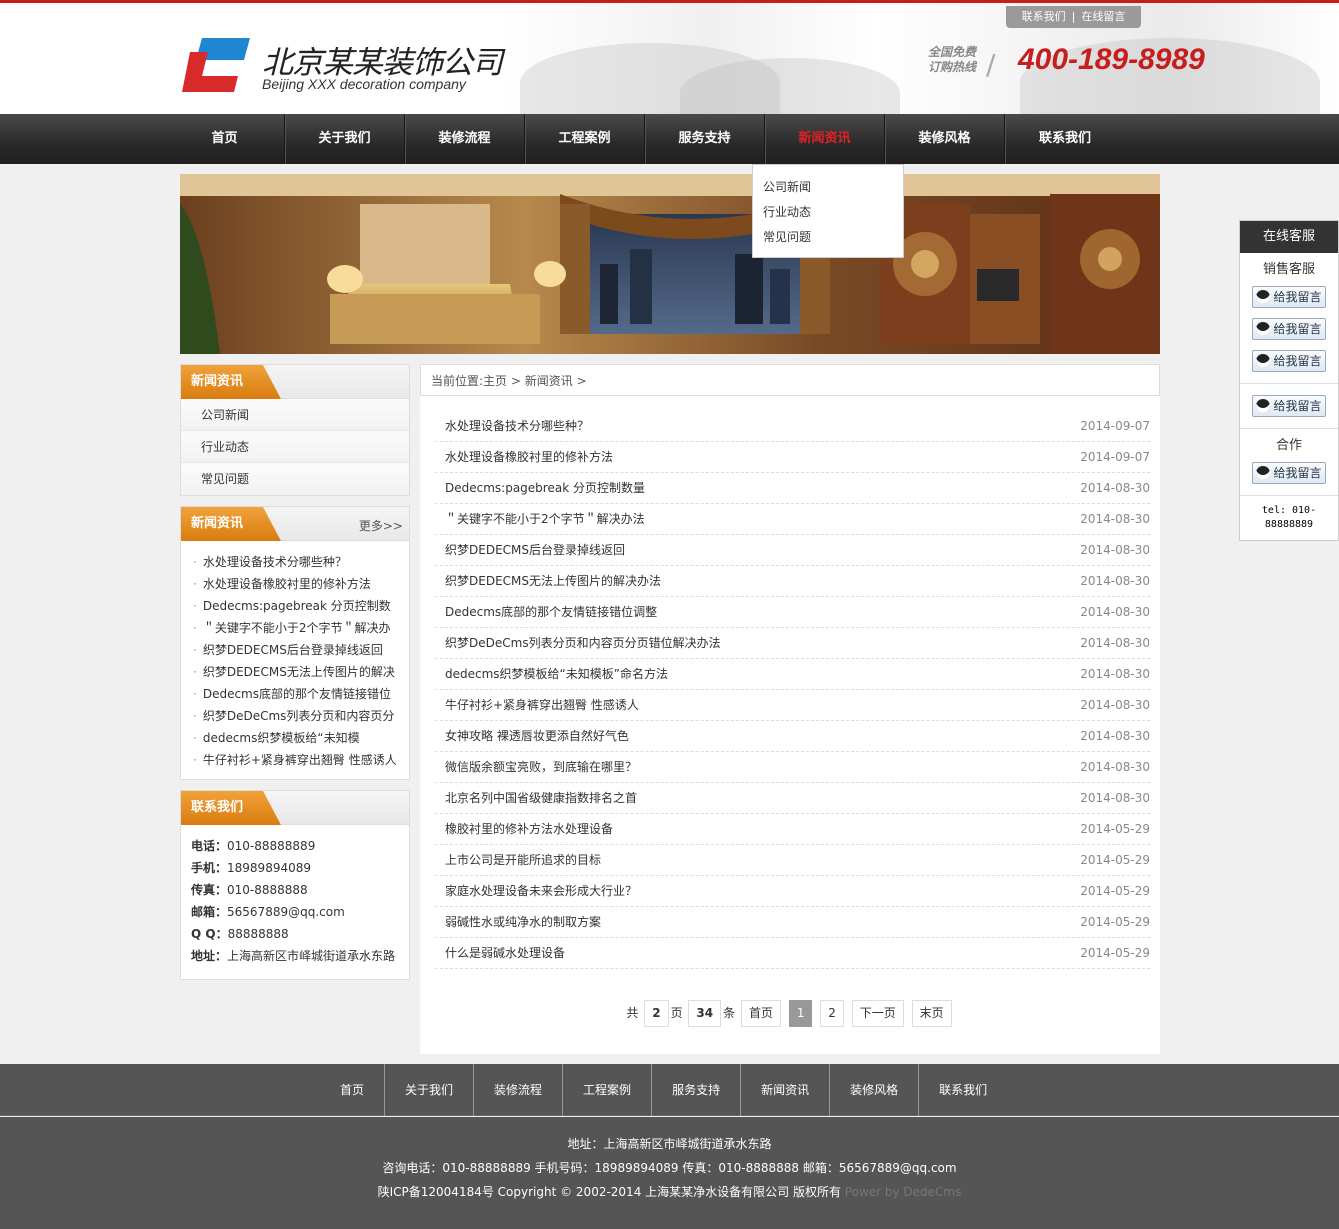 The width and height of the screenshot is (1339, 1229). What do you see at coordinates (945, 139) in the screenshot?
I see `nav-item-styles: 装修风格` at bounding box center [945, 139].